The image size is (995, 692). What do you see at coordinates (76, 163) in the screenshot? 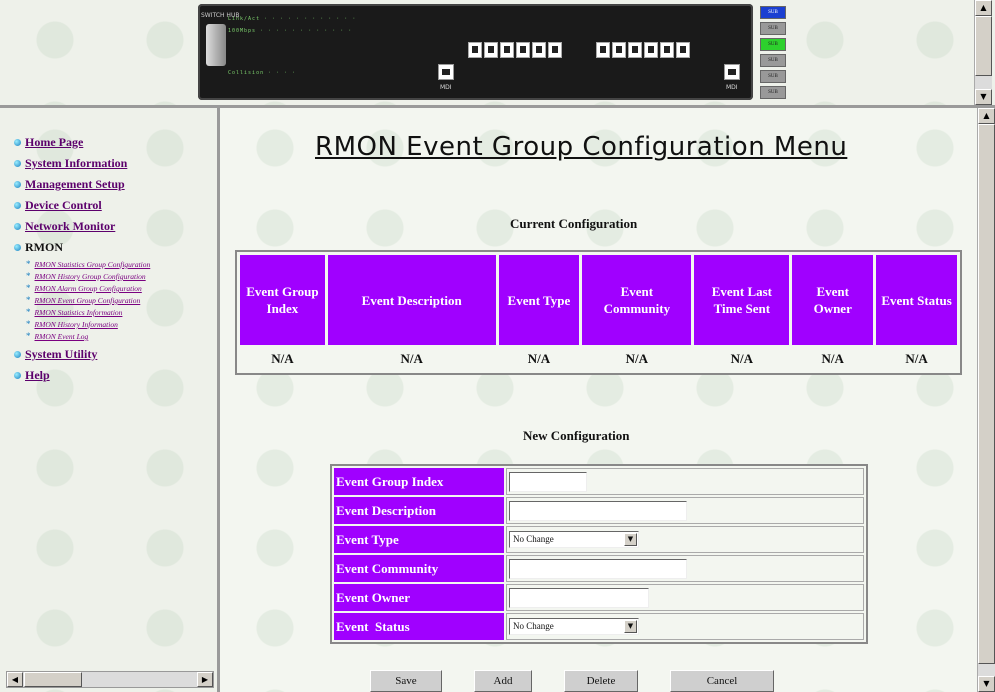
I see `nav-link-label: System Information` at bounding box center [76, 163].